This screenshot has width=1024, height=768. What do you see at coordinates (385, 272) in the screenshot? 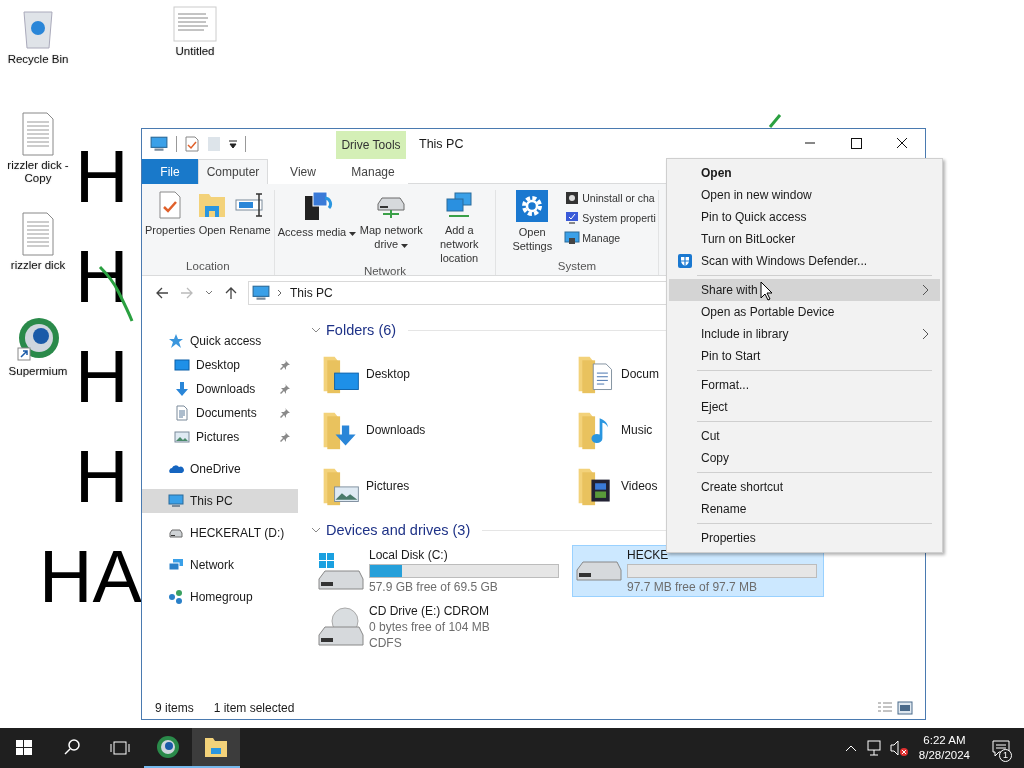
I see `group-label: Network` at bounding box center [385, 272].